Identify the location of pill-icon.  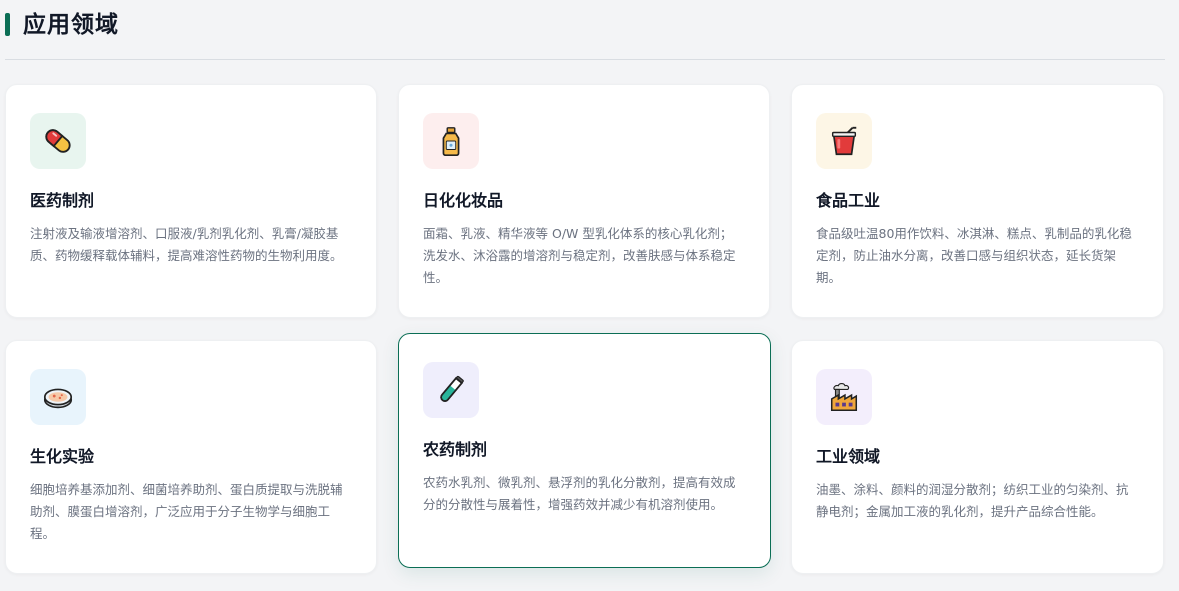
(58, 141).